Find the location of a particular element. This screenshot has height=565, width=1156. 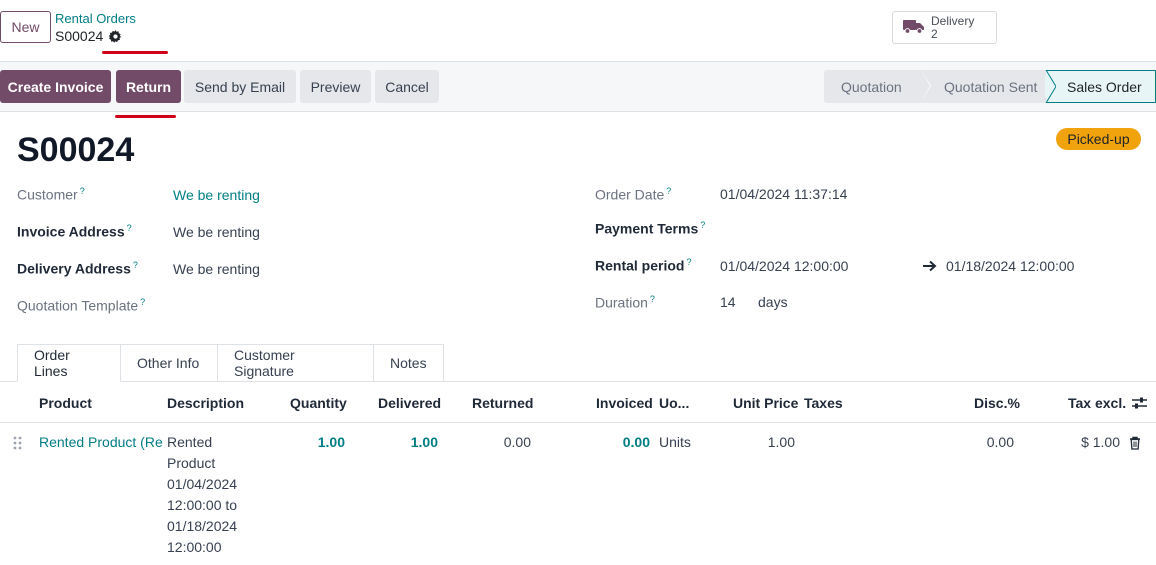

col-tax-excl: Tax excl. is located at coordinates (1097, 403).